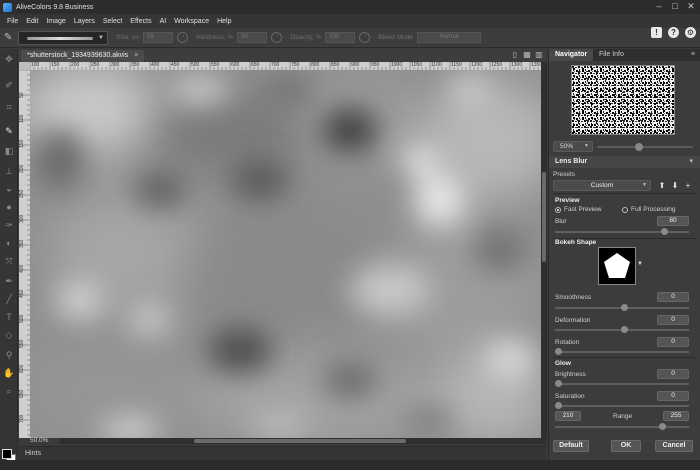  Describe the element at coordinates (688, 185) in the screenshot. I see `add-preset-icon: +` at that location.